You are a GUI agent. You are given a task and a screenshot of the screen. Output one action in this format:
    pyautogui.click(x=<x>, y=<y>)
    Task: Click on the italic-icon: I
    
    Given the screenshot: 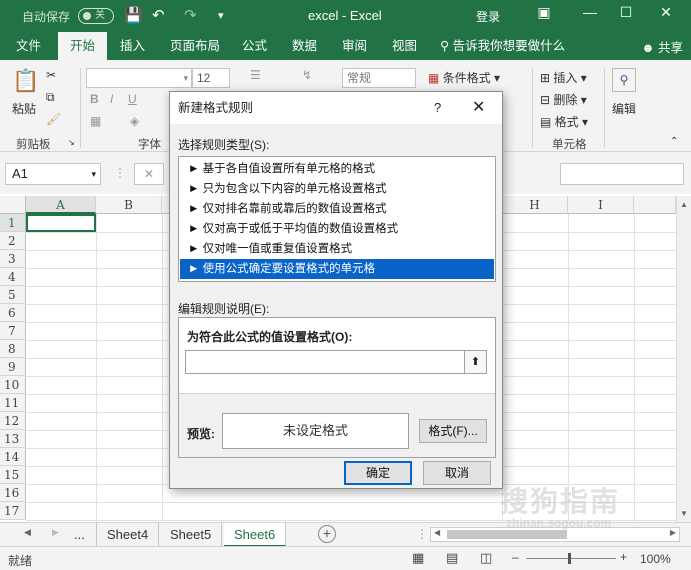 What is the action you would take?
    pyautogui.click(x=111, y=99)
    